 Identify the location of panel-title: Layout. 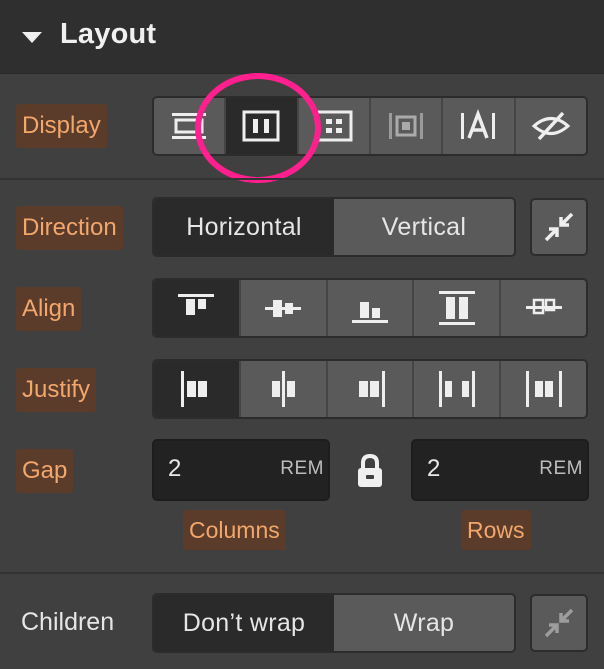
(108, 34).